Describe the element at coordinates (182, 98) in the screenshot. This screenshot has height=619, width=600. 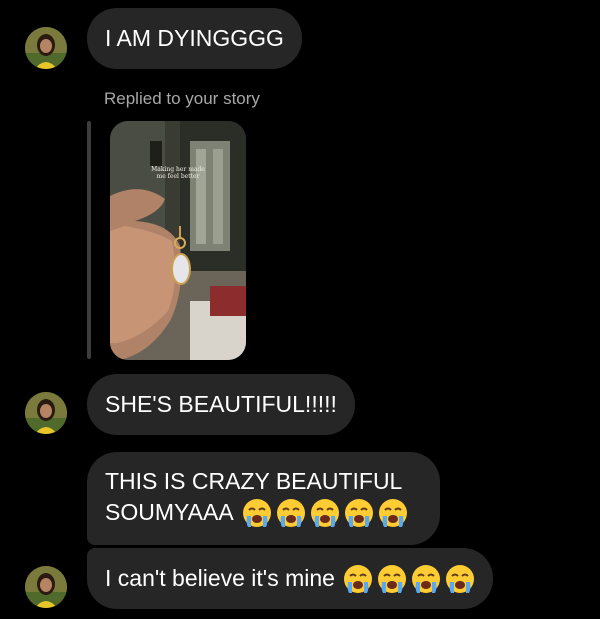
I see `story-reply-label: Replied to your story` at that location.